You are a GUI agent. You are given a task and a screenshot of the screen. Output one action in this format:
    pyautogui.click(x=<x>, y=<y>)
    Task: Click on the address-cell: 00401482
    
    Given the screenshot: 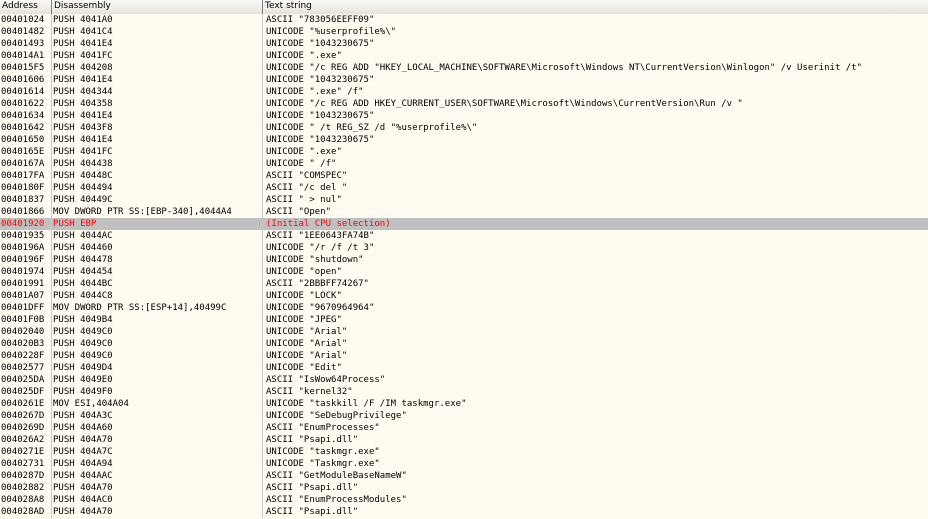 What is the action you would take?
    pyautogui.click(x=26, y=32)
    